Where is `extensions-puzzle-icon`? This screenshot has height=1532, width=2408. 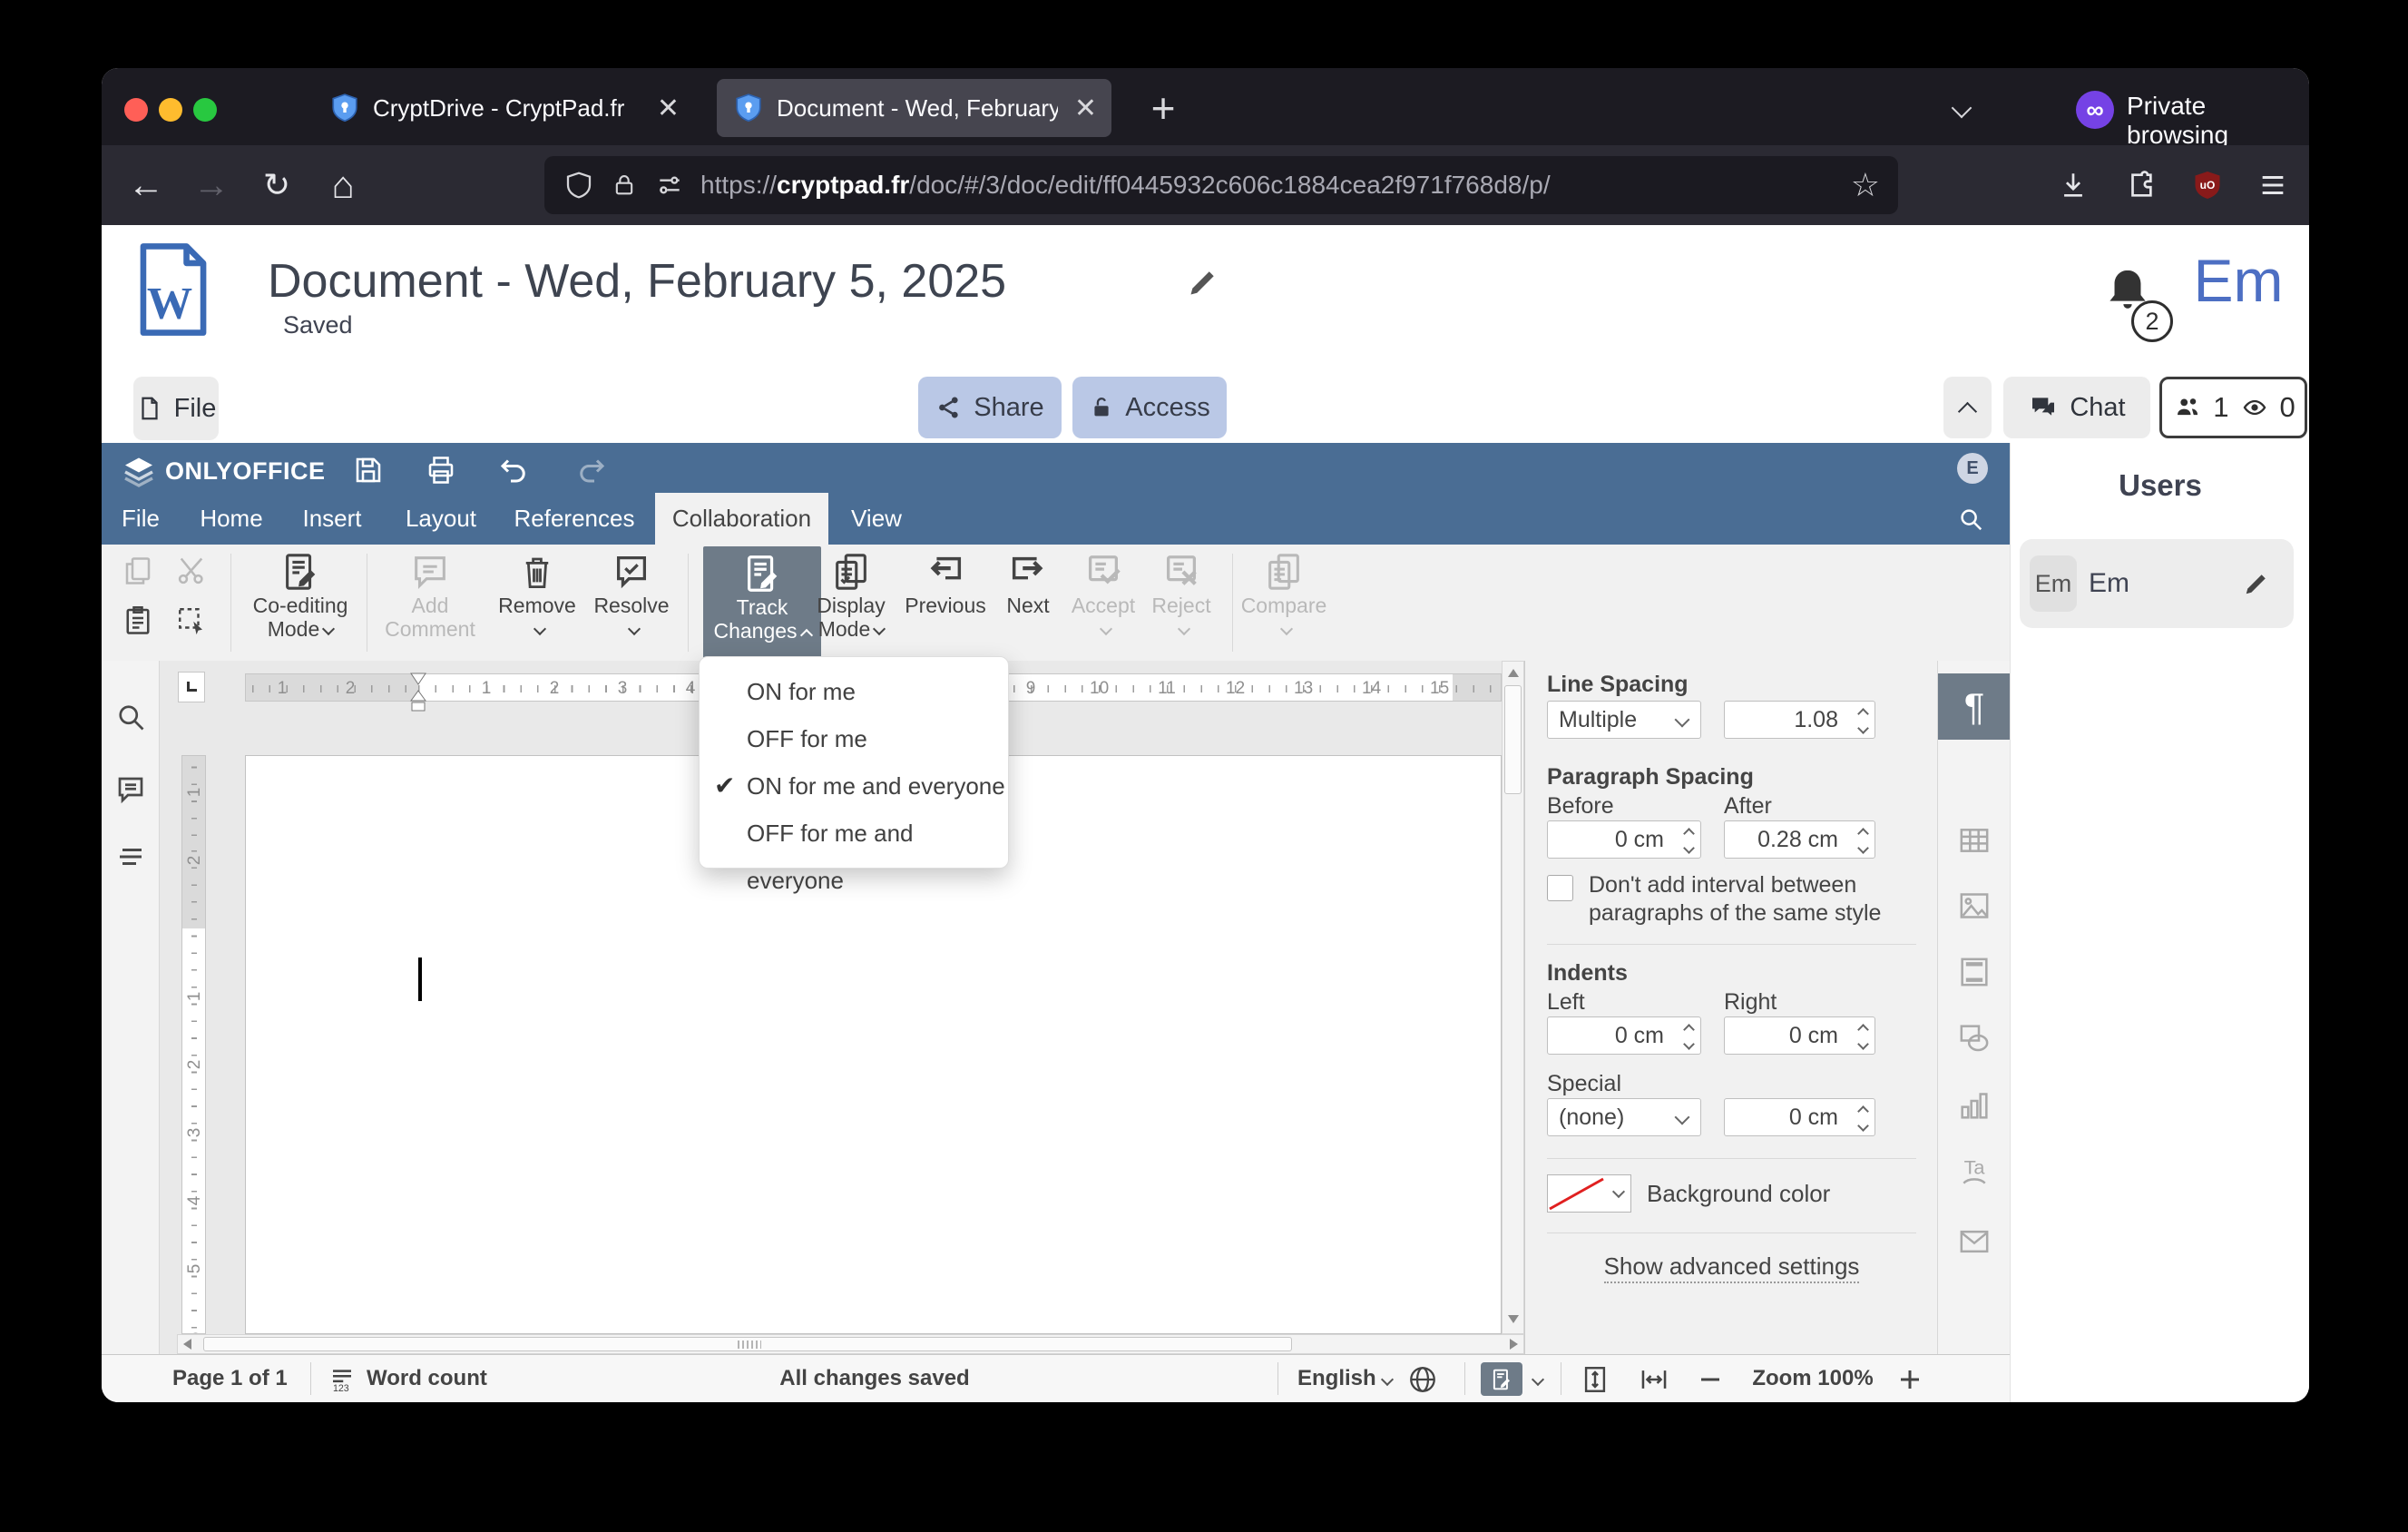 extensions-puzzle-icon is located at coordinates (2141, 185).